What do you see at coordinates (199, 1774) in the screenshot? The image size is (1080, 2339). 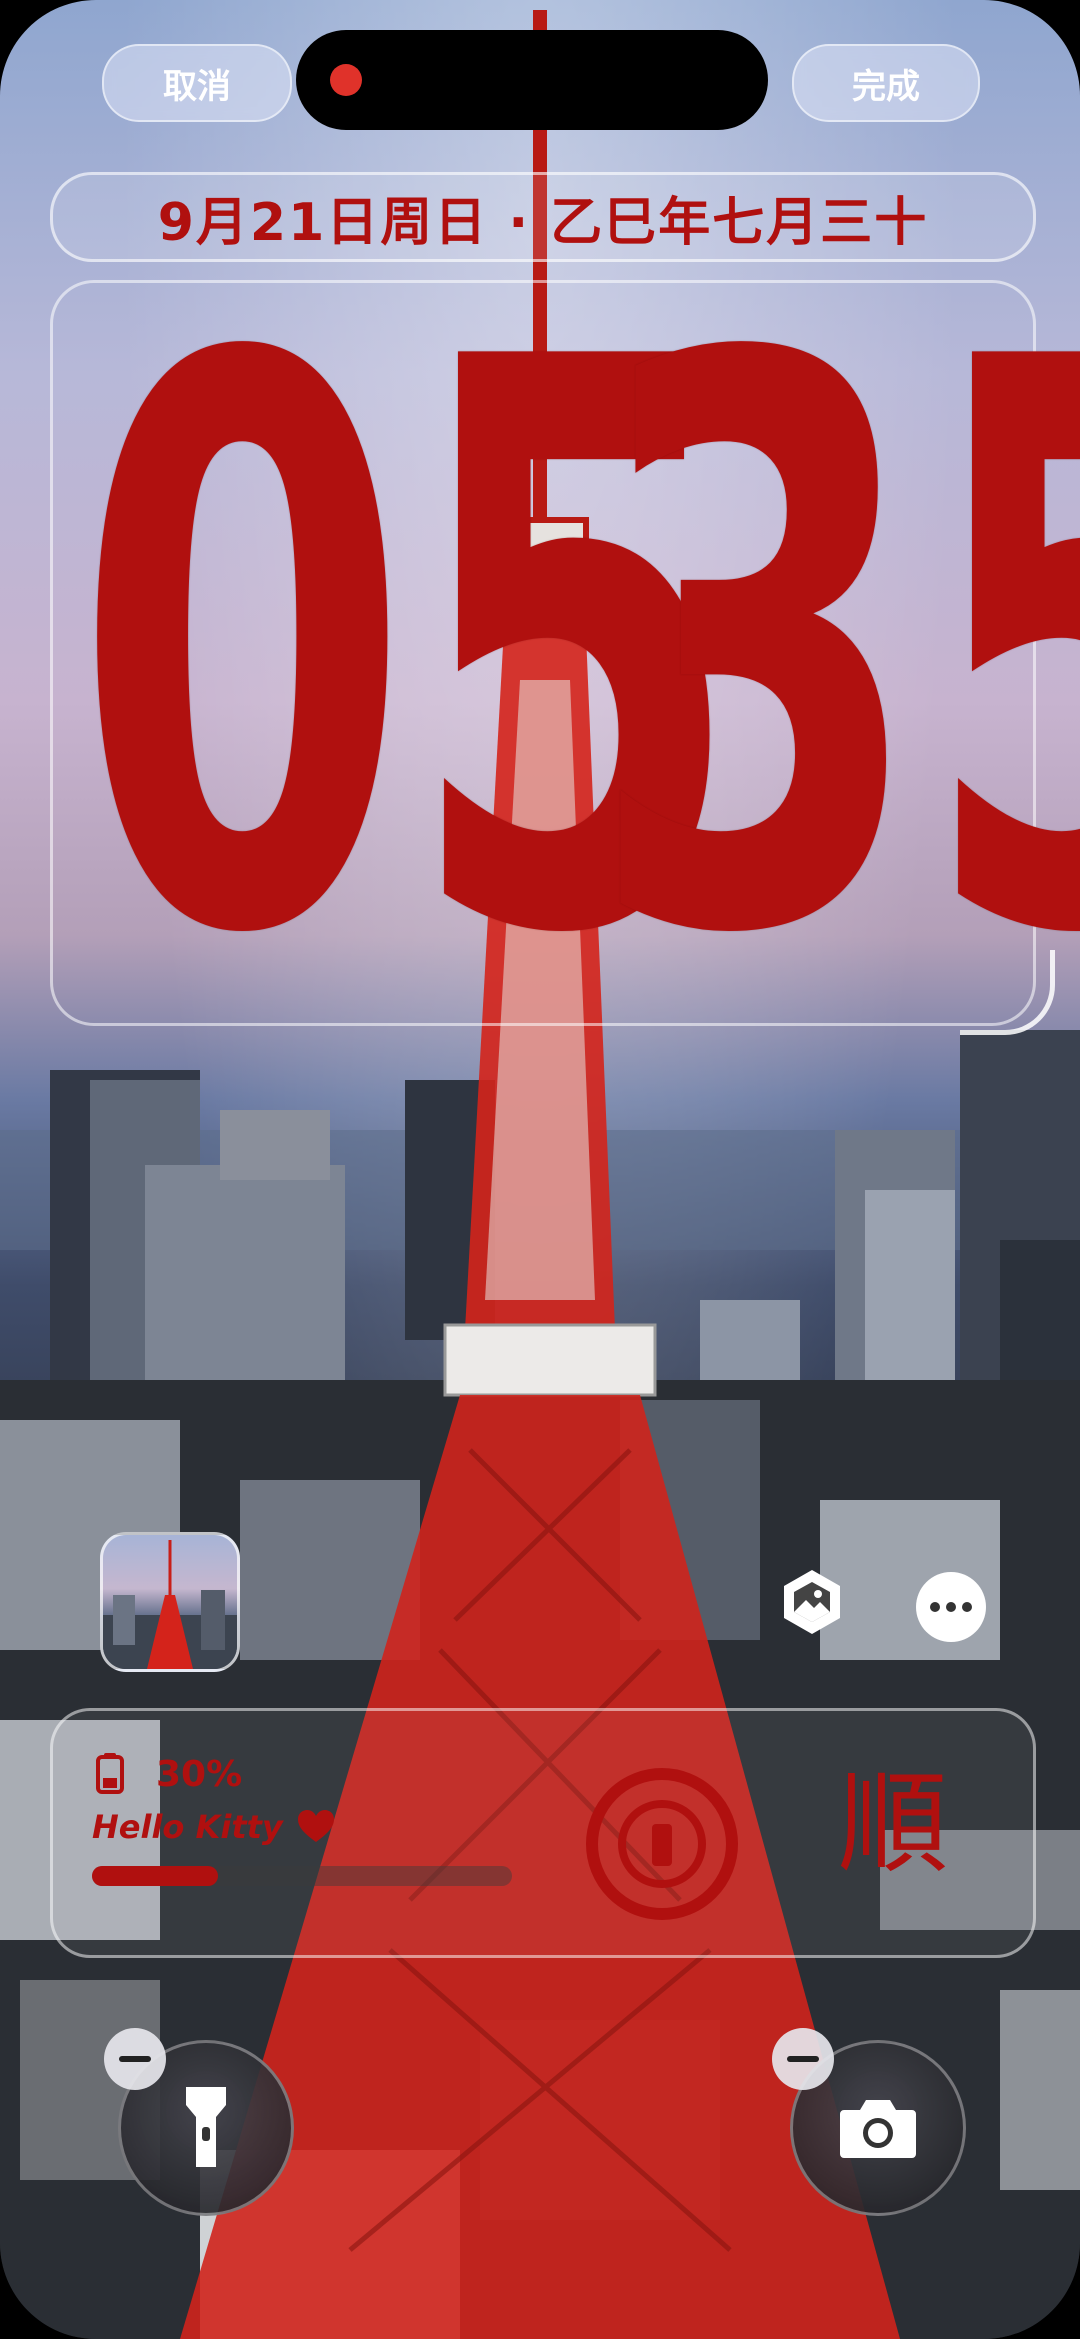 I see `battery-percent: 30%` at bounding box center [199, 1774].